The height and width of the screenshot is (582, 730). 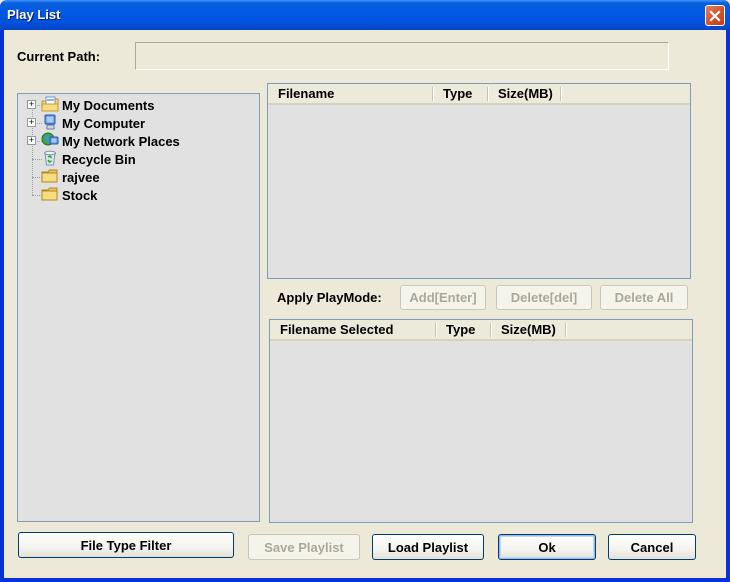 I want to click on file-type-filter-button: File Type Filter, so click(x=126, y=545).